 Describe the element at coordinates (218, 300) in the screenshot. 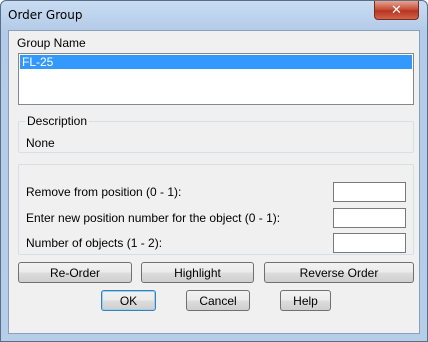

I see `cancel-button: Cancel` at that location.